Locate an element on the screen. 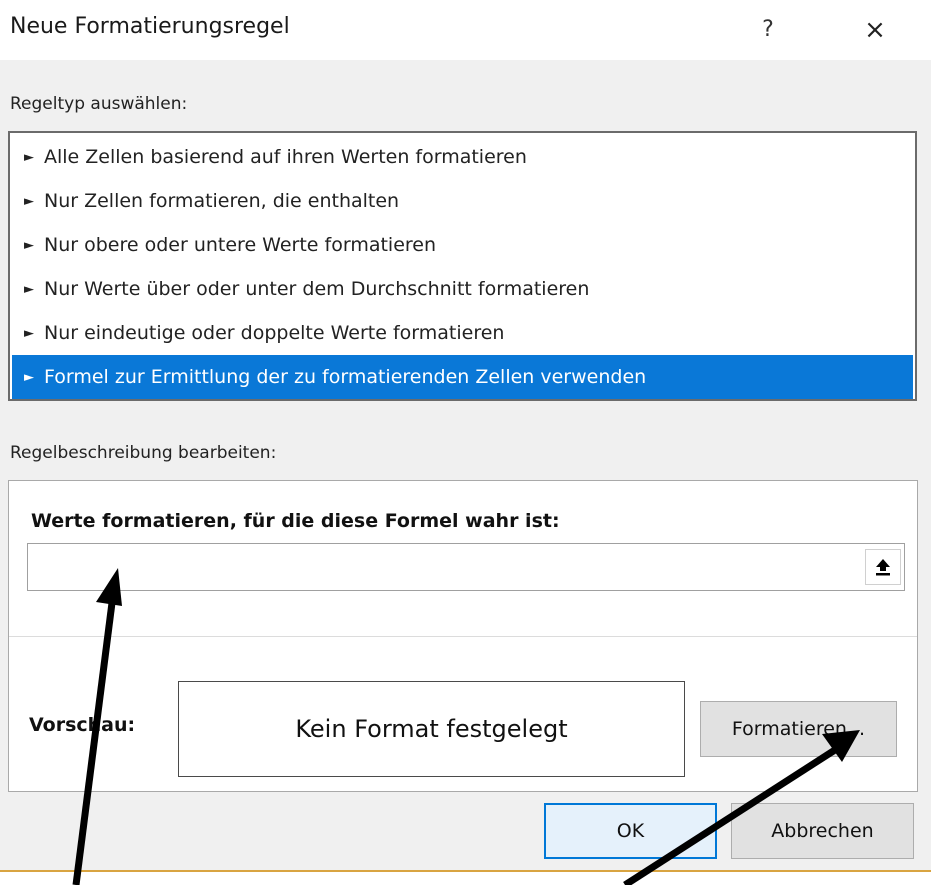 This screenshot has height=885, width=931. close-button: × is located at coordinates (875, 30).